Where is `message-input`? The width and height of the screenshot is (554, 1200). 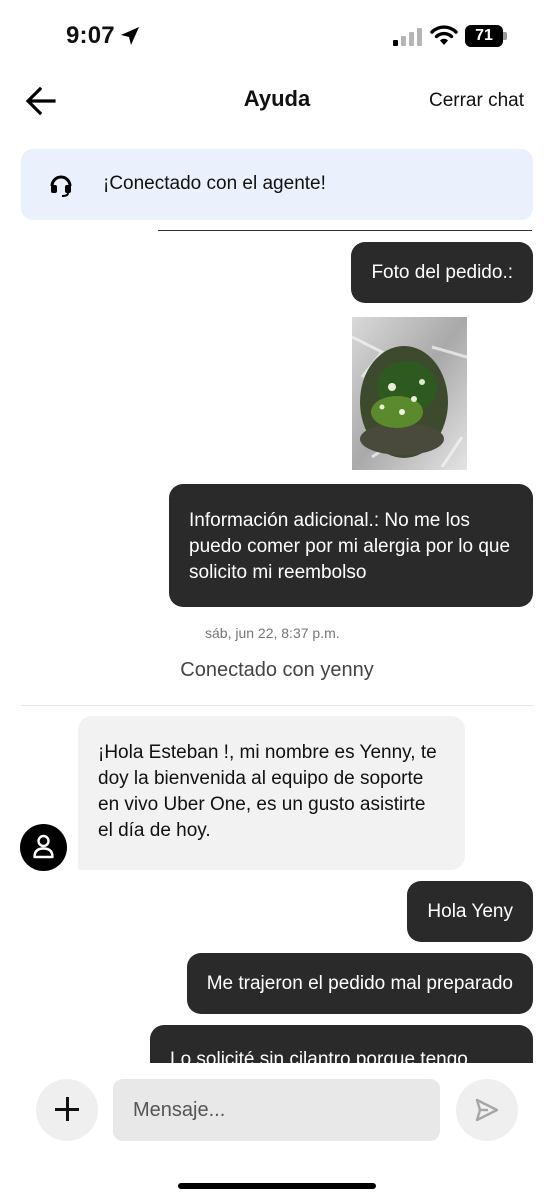
message-input is located at coordinates (276, 1110).